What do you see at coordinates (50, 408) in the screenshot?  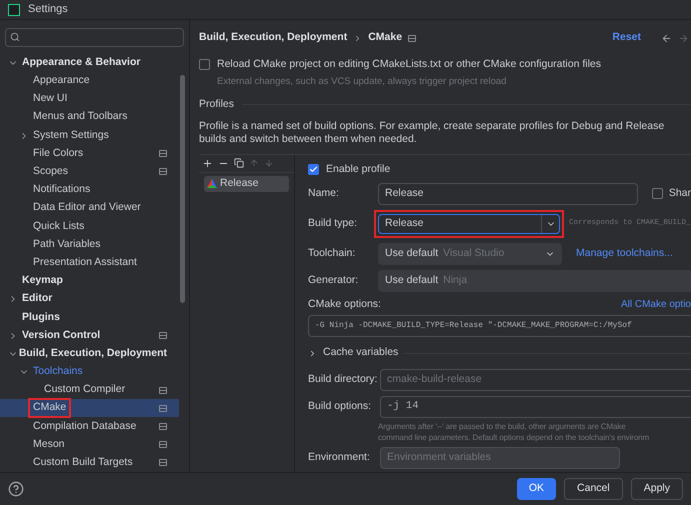 I see `item-label: CMake` at bounding box center [50, 408].